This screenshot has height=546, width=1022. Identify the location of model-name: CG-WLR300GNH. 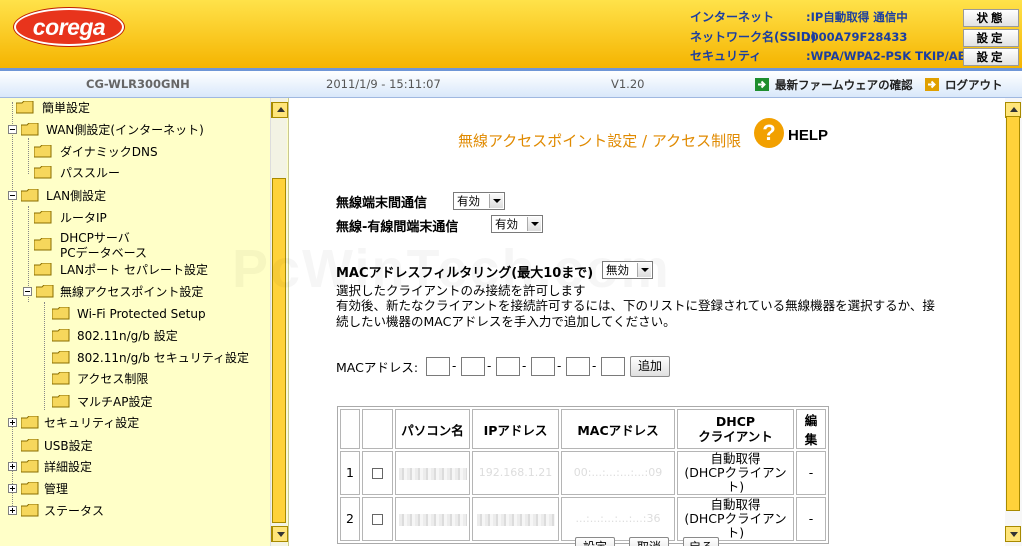
(138, 84).